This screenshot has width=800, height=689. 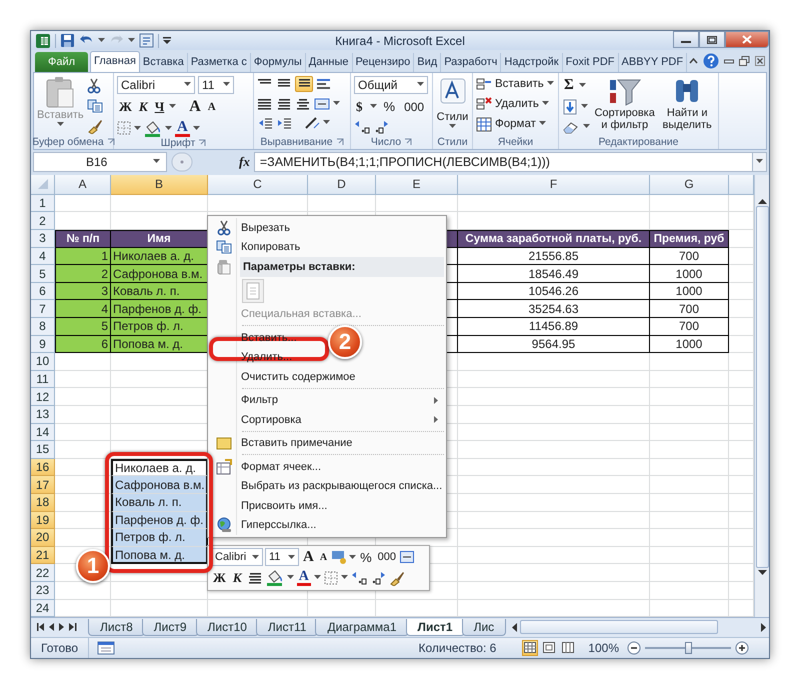 What do you see at coordinates (689, 239) in the screenshot?
I see `header-cell: Премия, руб` at bounding box center [689, 239].